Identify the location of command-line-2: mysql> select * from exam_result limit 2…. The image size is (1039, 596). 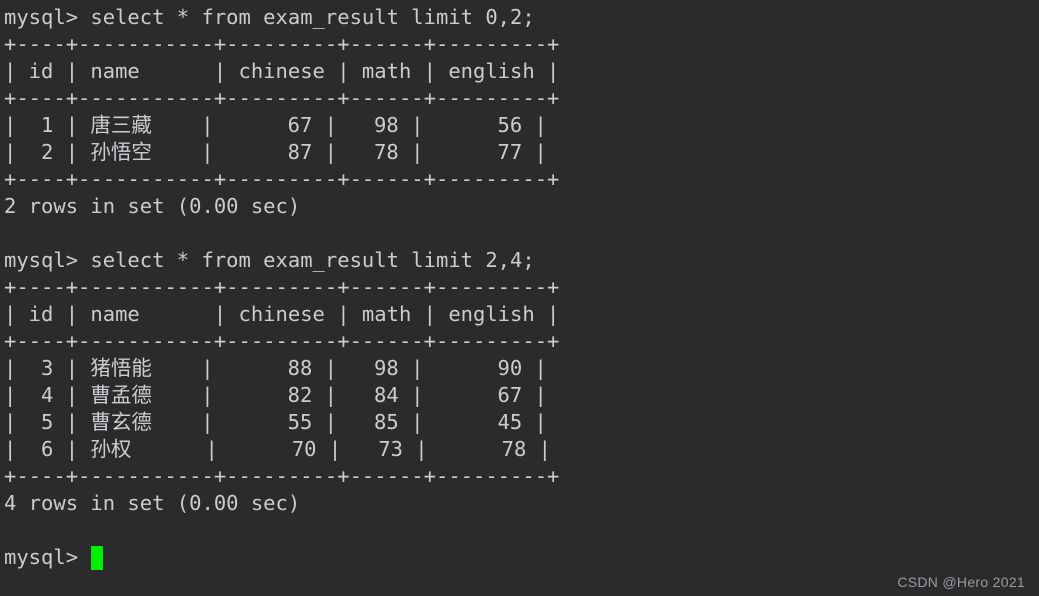
(269, 260).